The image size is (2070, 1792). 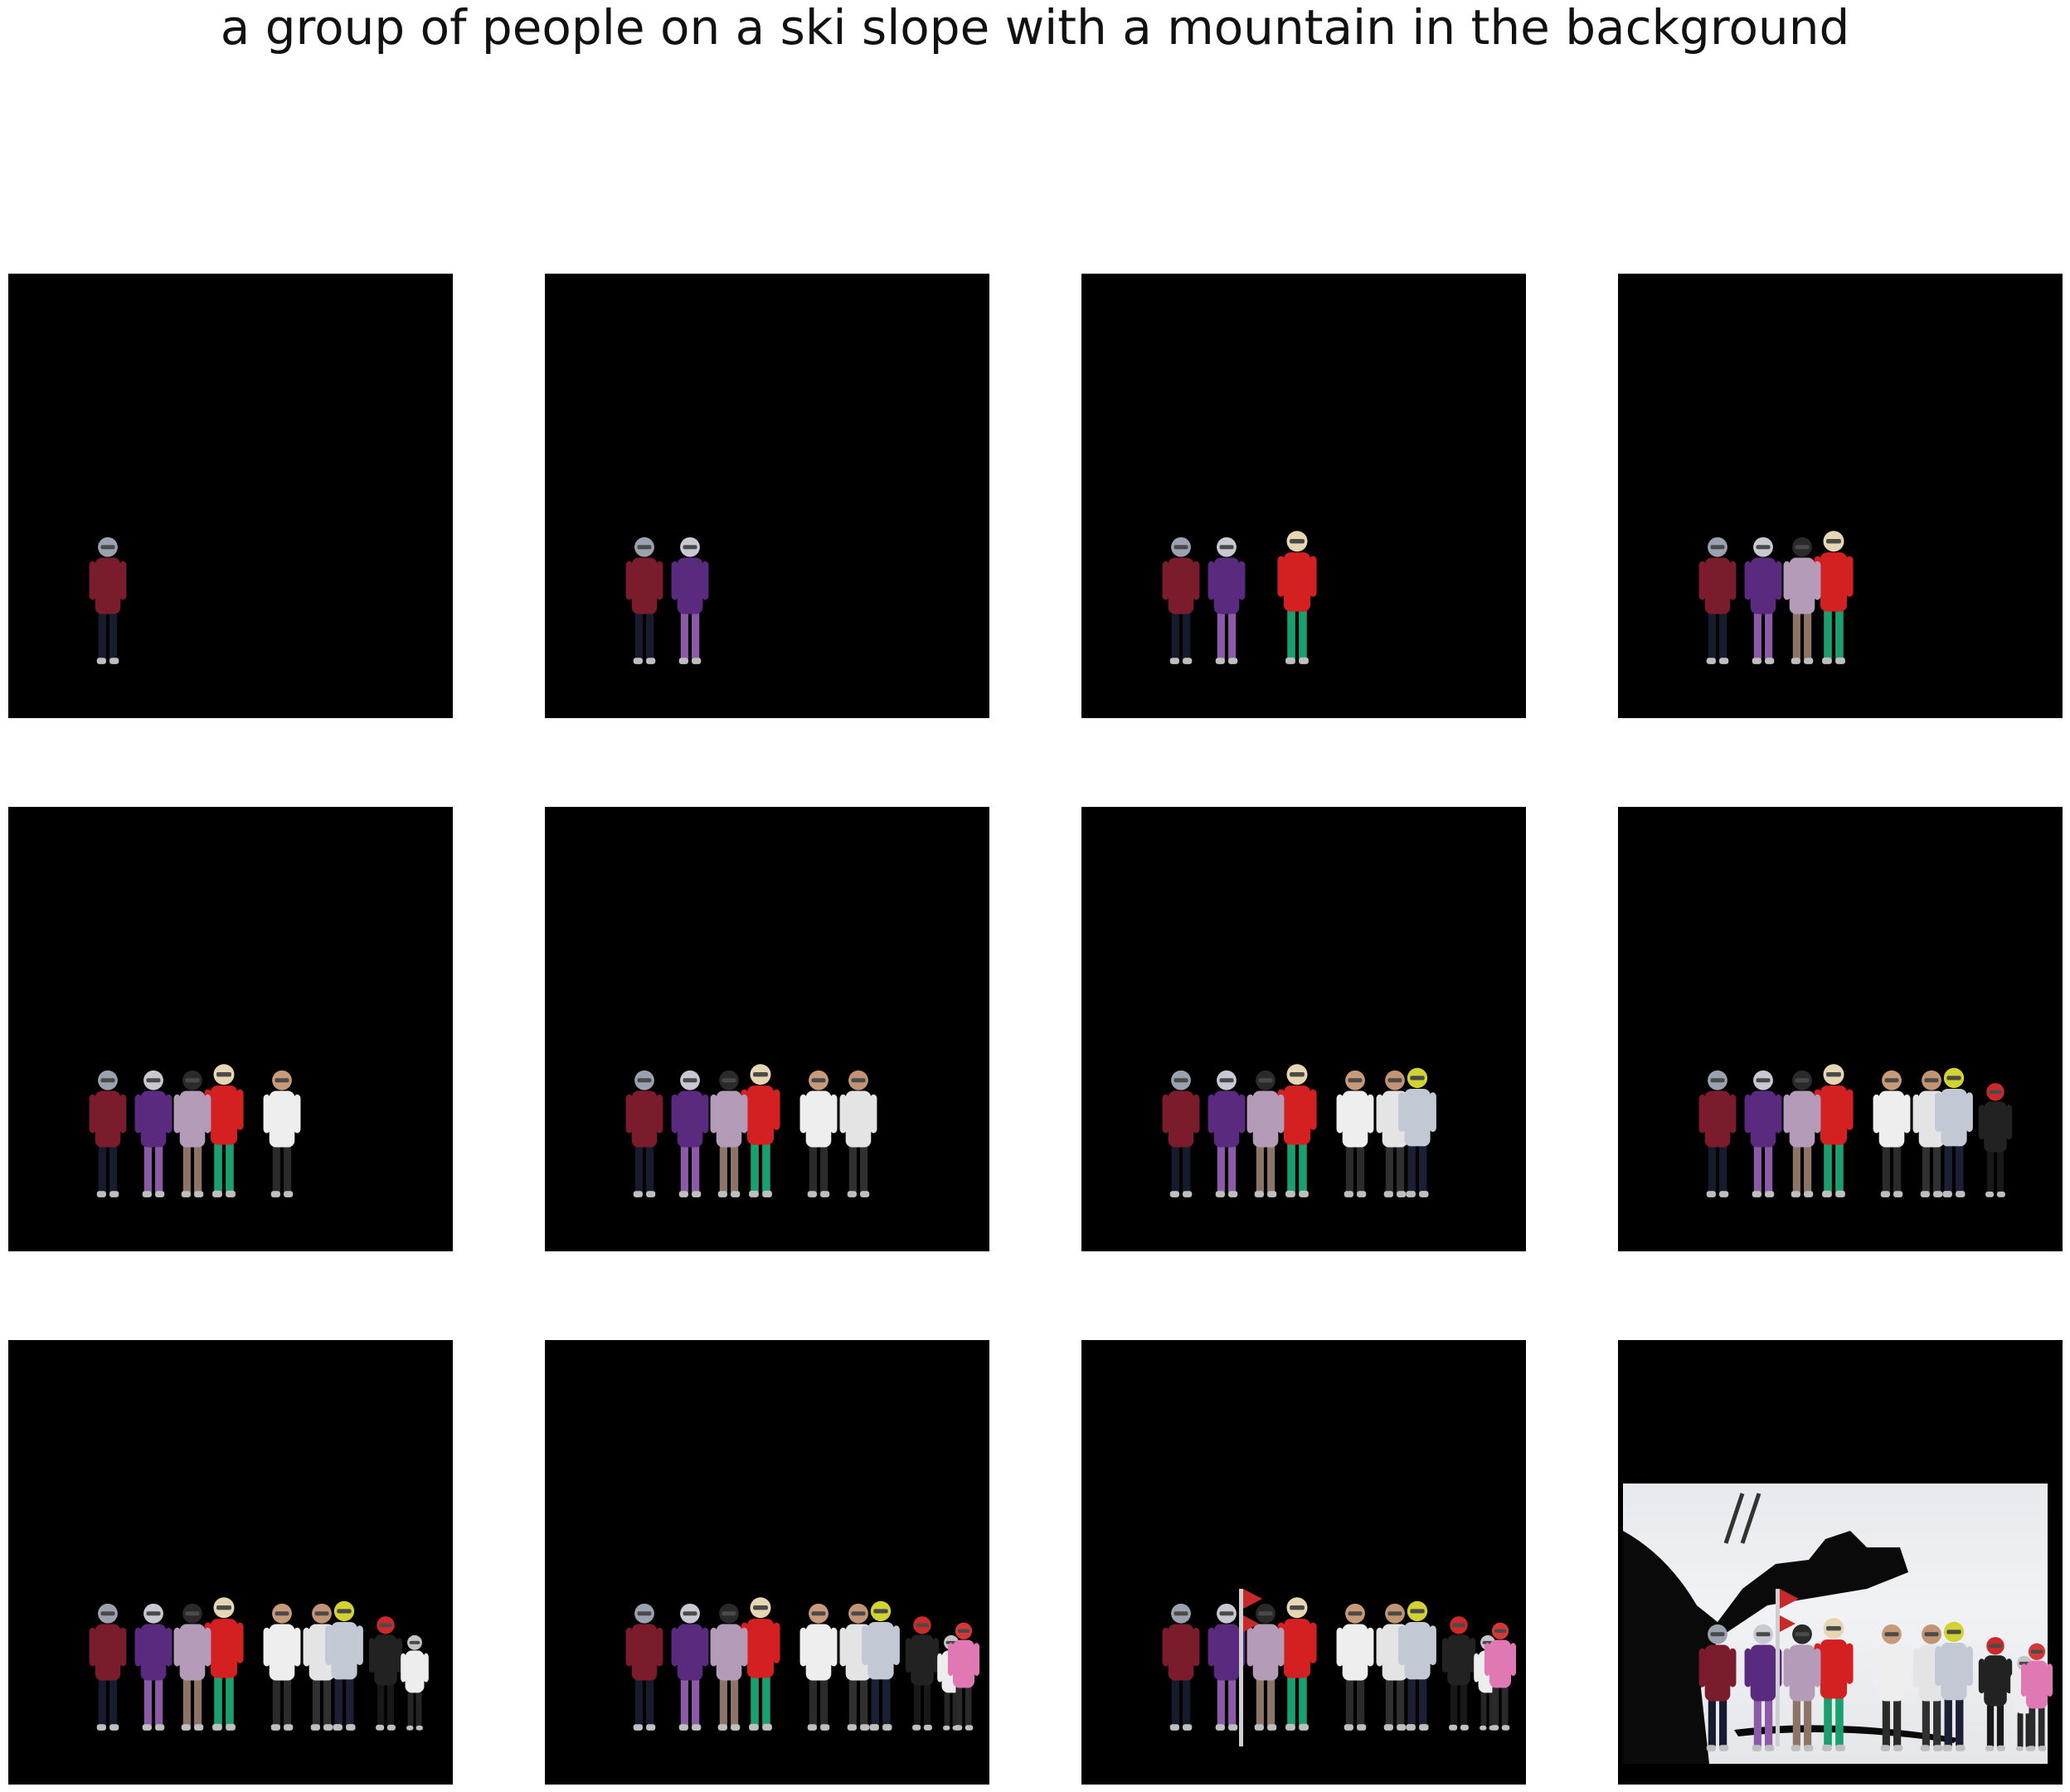 I want to click on skier-red-jacket, so click(x=1297, y=597).